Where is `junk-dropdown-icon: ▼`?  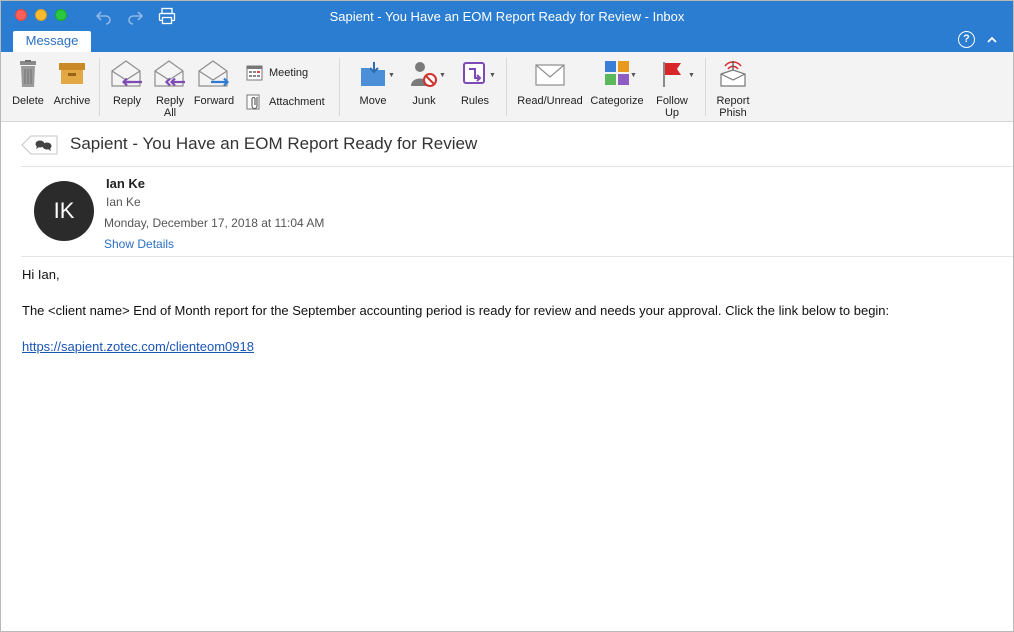 junk-dropdown-icon: ▼ is located at coordinates (442, 75).